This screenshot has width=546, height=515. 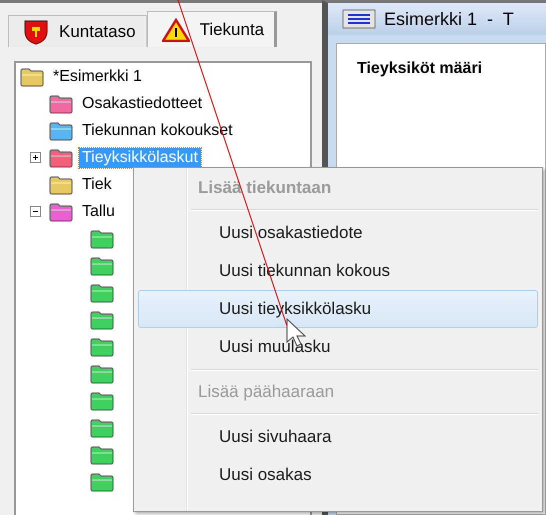 I want to click on menu-item: Uusi osakas, so click(x=338, y=475).